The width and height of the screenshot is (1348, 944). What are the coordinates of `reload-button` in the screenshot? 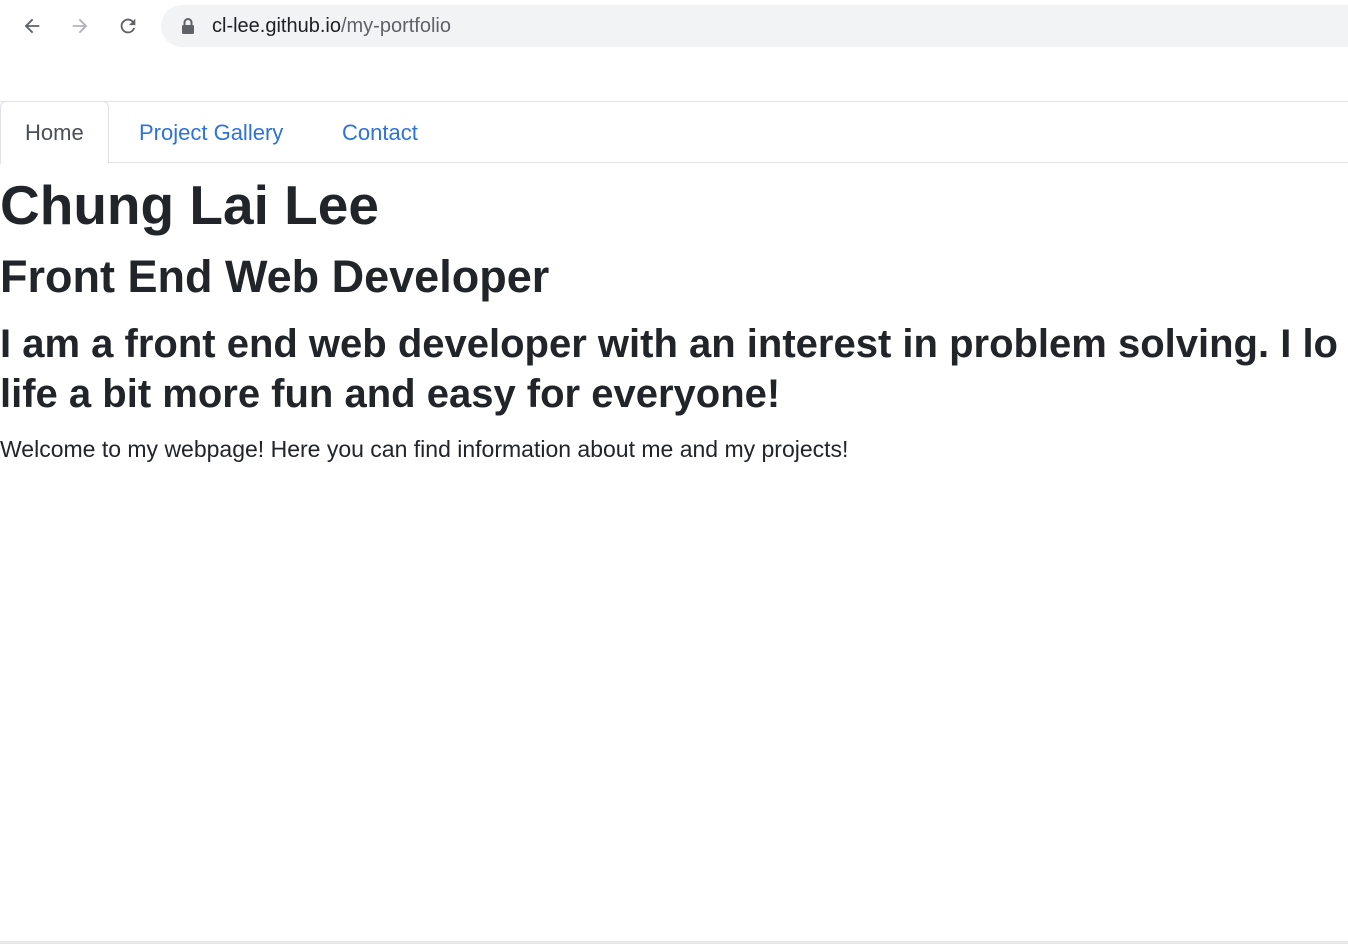 It's located at (128, 26).